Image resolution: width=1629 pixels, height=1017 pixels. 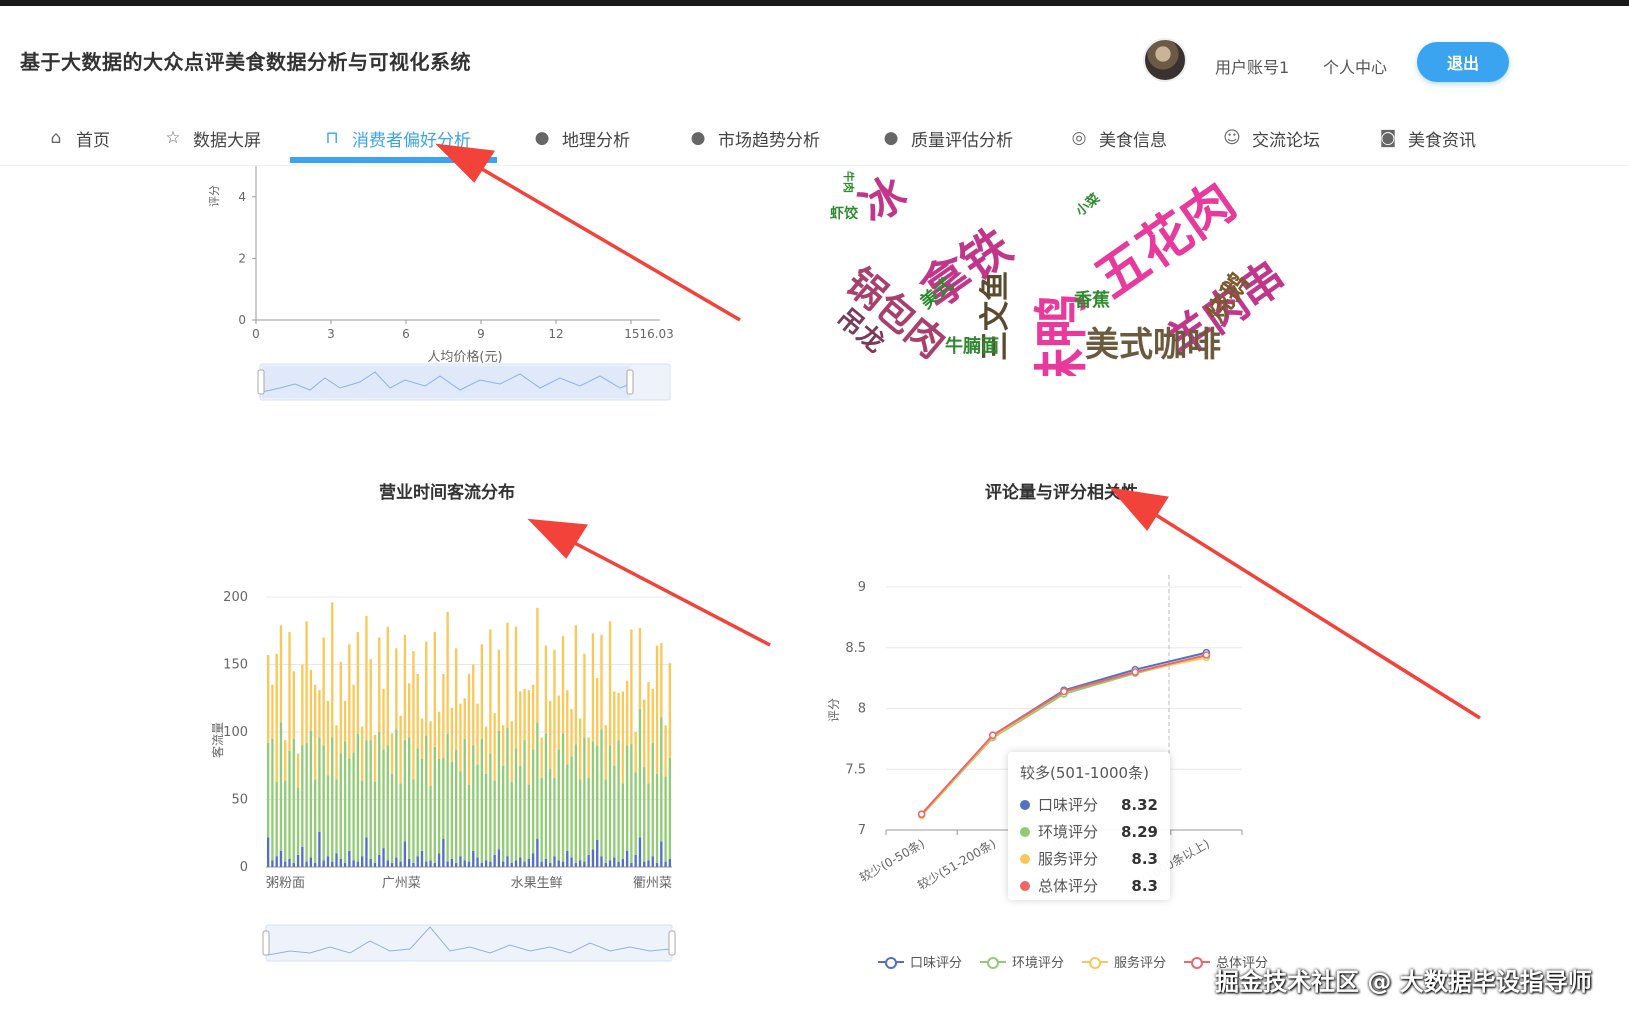 What do you see at coordinates (672, 943) in the screenshot?
I see `flow-chart-zoom-handle-right` at bounding box center [672, 943].